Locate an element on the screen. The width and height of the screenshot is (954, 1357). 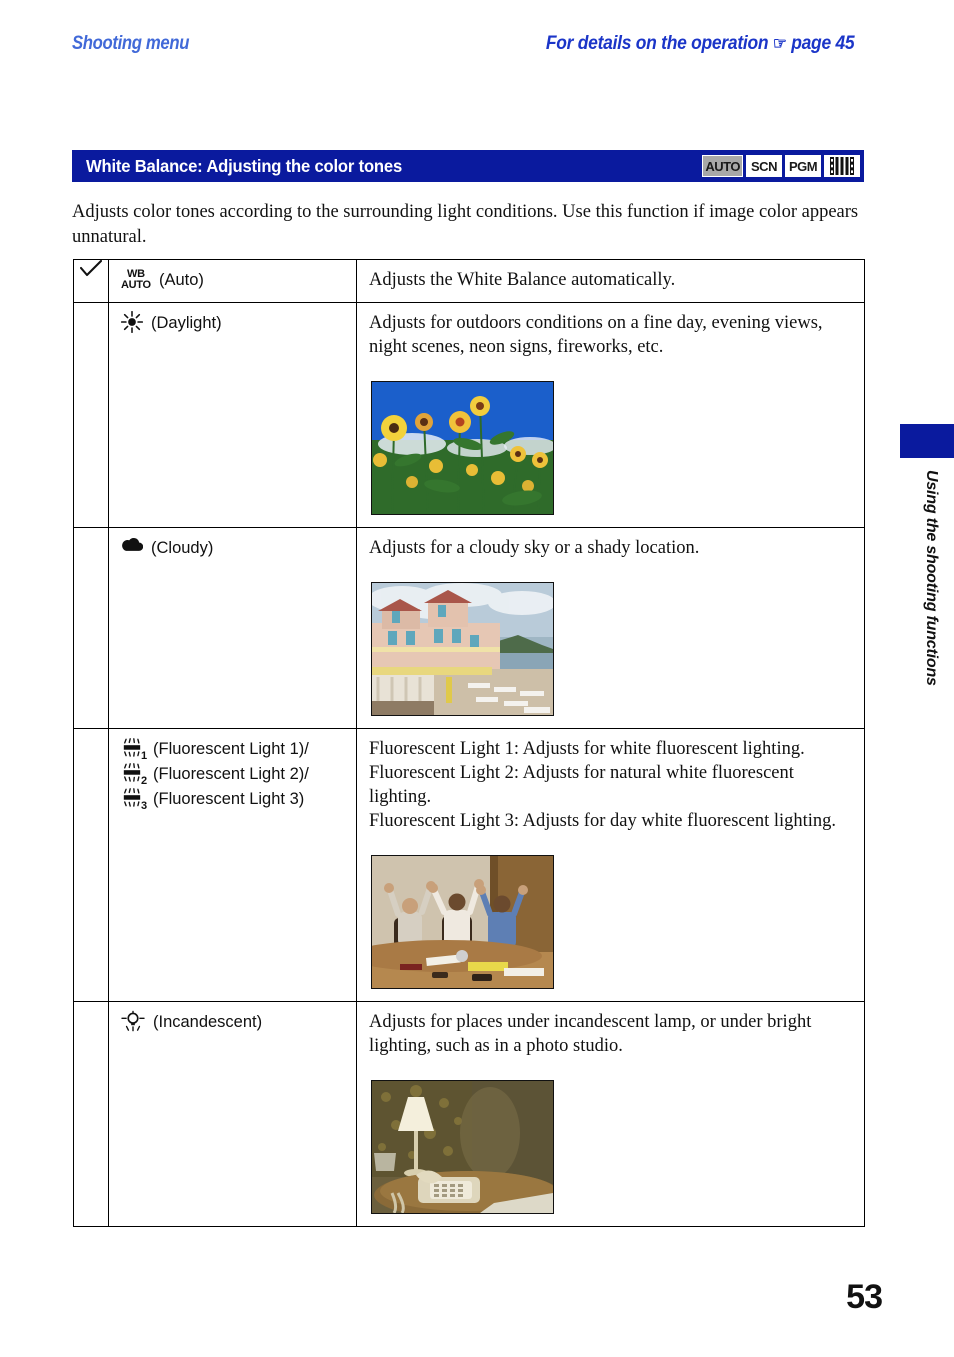
option-label: (Daylight) is located at coordinates (186, 322).